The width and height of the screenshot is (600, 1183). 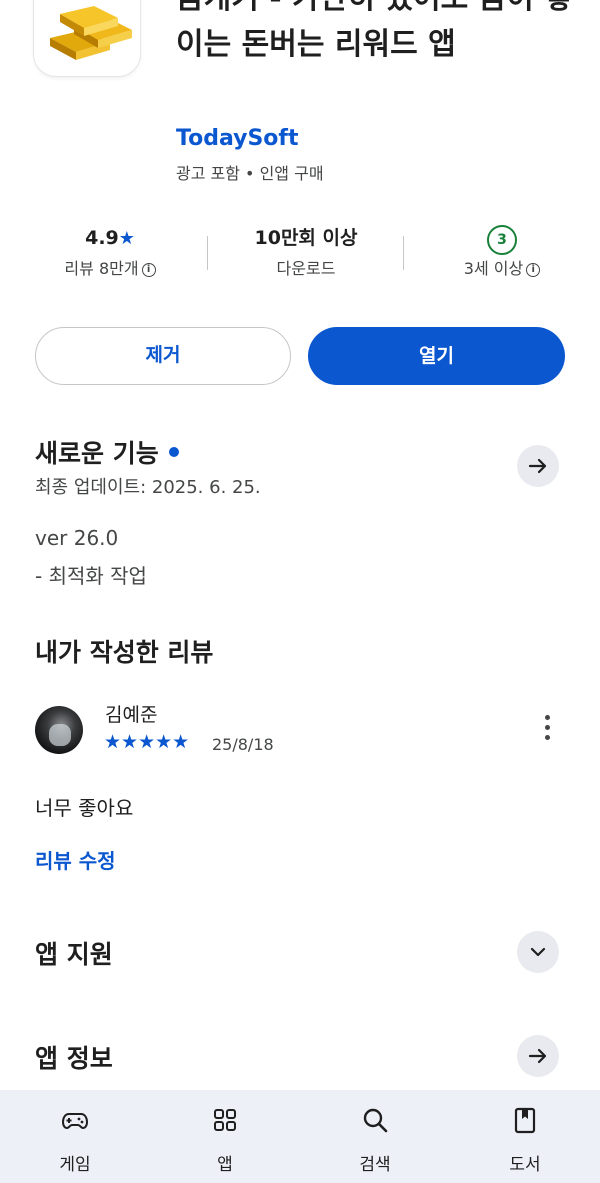 I want to click on review-stars: ★★★★★, so click(x=147, y=742).